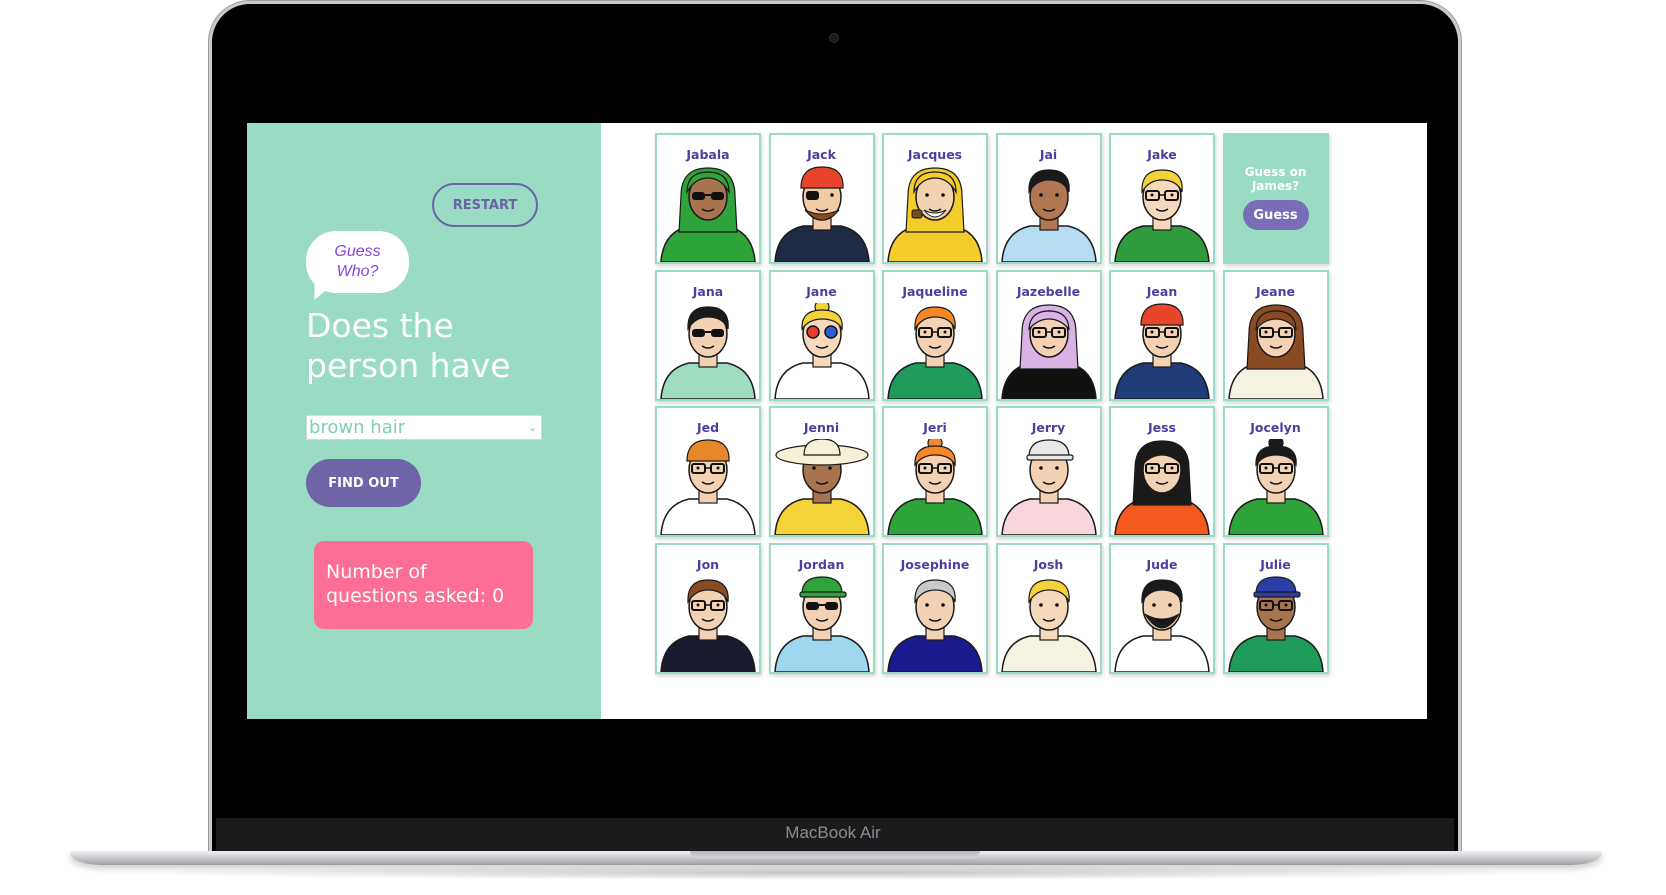 This screenshot has height=895, width=1666. Describe the element at coordinates (1048, 154) in the screenshot. I see `character-name: Jai` at that location.